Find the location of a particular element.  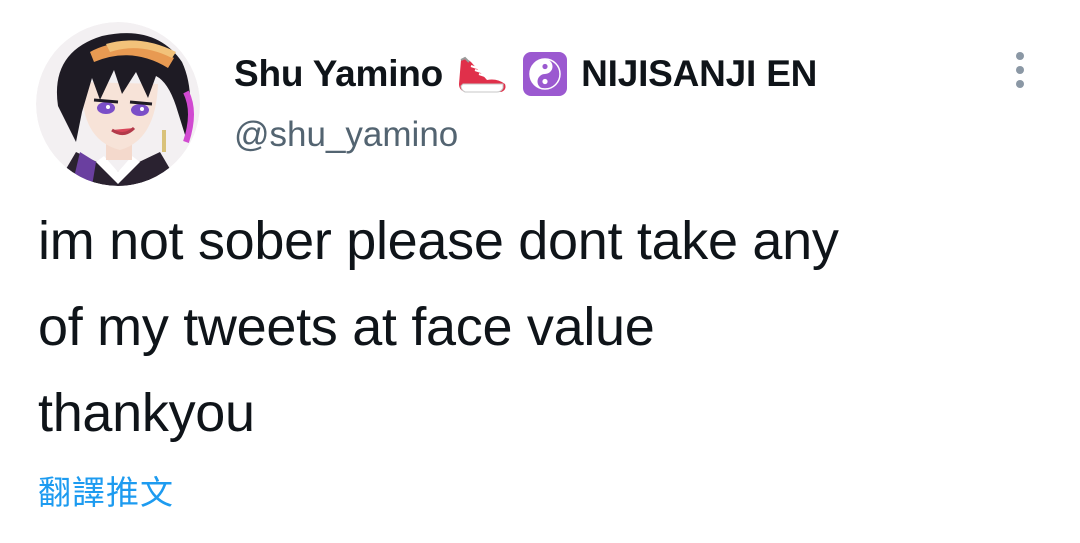

display-name: Shu Yamino is located at coordinates (338, 74).